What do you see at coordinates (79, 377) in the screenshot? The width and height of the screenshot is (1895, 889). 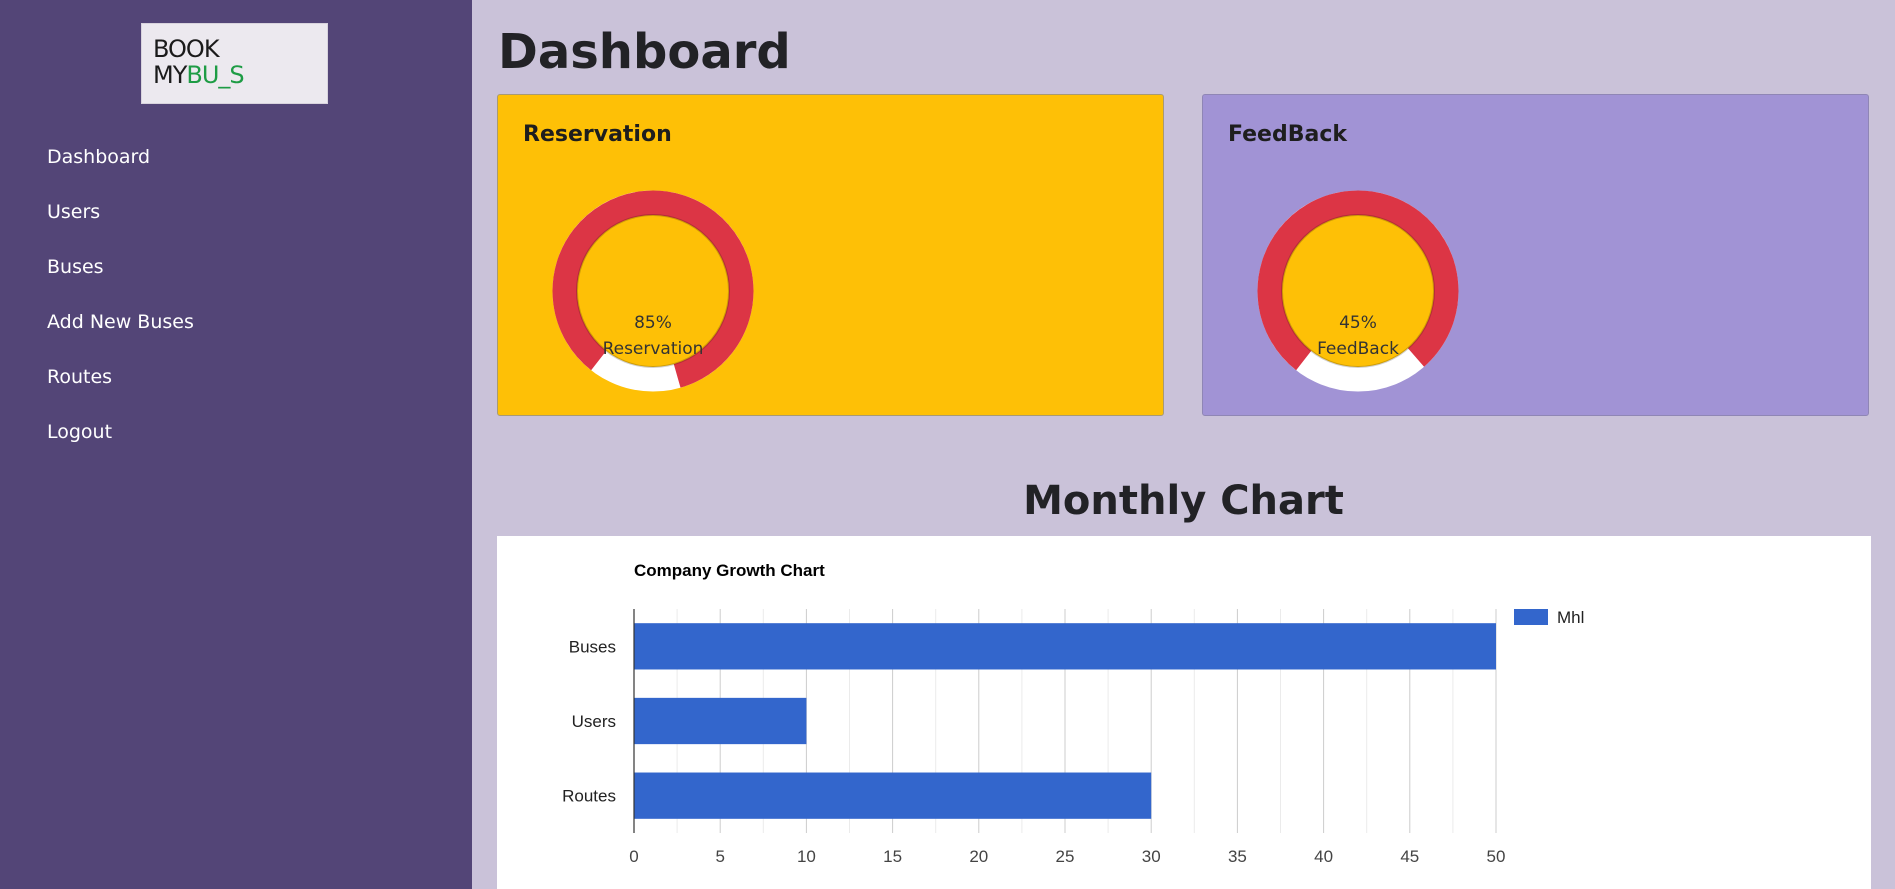 I see `sidebar-item-routes: Routes` at bounding box center [79, 377].